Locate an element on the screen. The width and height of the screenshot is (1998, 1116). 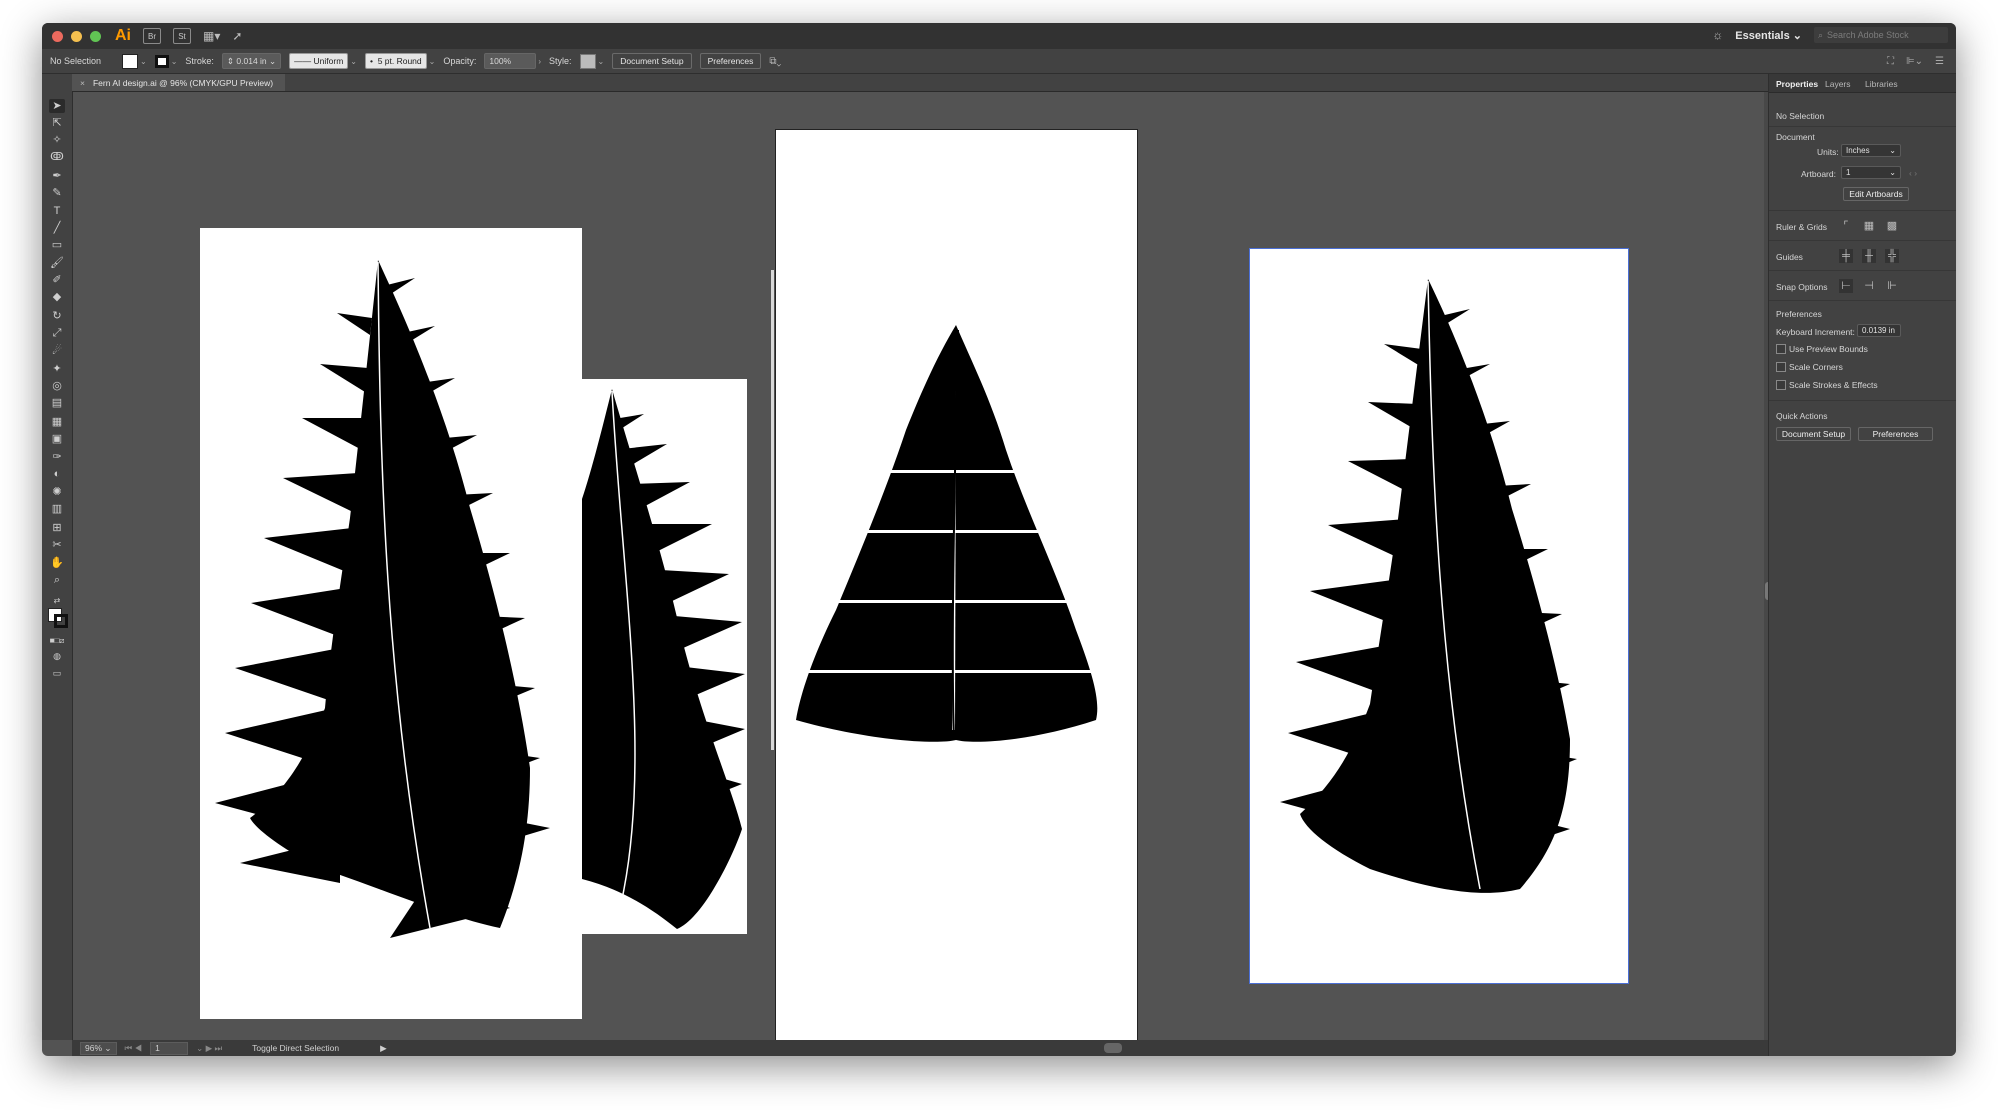
color-mode-icon: ■□⧄ is located at coordinates (57, 641).